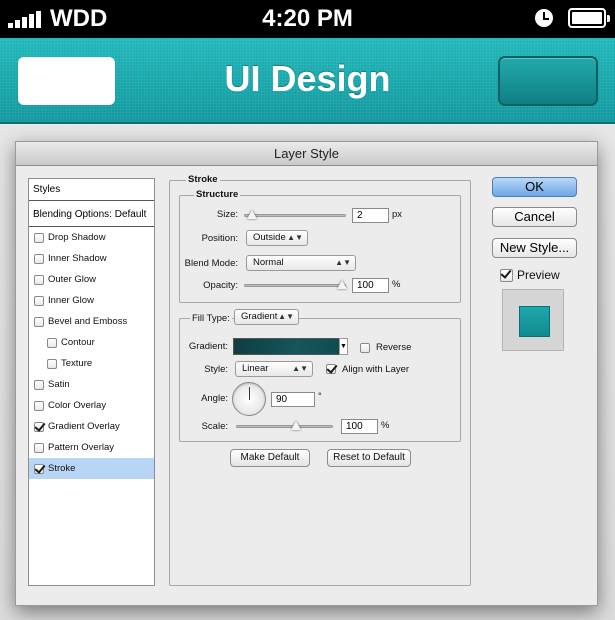 Image resolution: width=615 pixels, height=620 pixels. Describe the element at coordinates (506, 275) in the screenshot. I see `preview-checkbox` at that location.